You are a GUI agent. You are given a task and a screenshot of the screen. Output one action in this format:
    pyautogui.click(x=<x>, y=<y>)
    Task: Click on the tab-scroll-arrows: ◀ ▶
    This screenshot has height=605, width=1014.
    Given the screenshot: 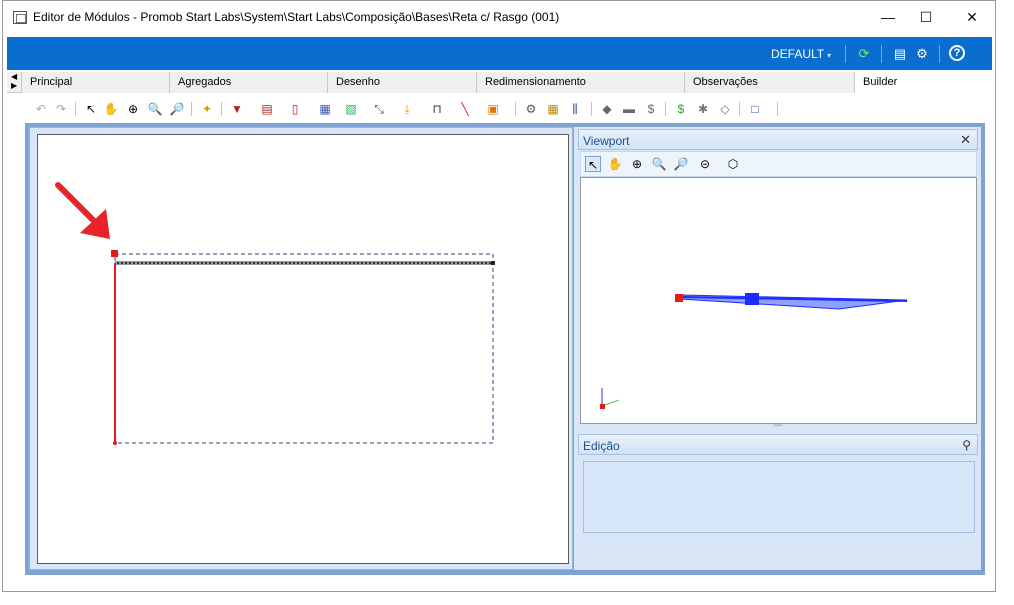 What is the action you would take?
    pyautogui.click(x=16, y=82)
    